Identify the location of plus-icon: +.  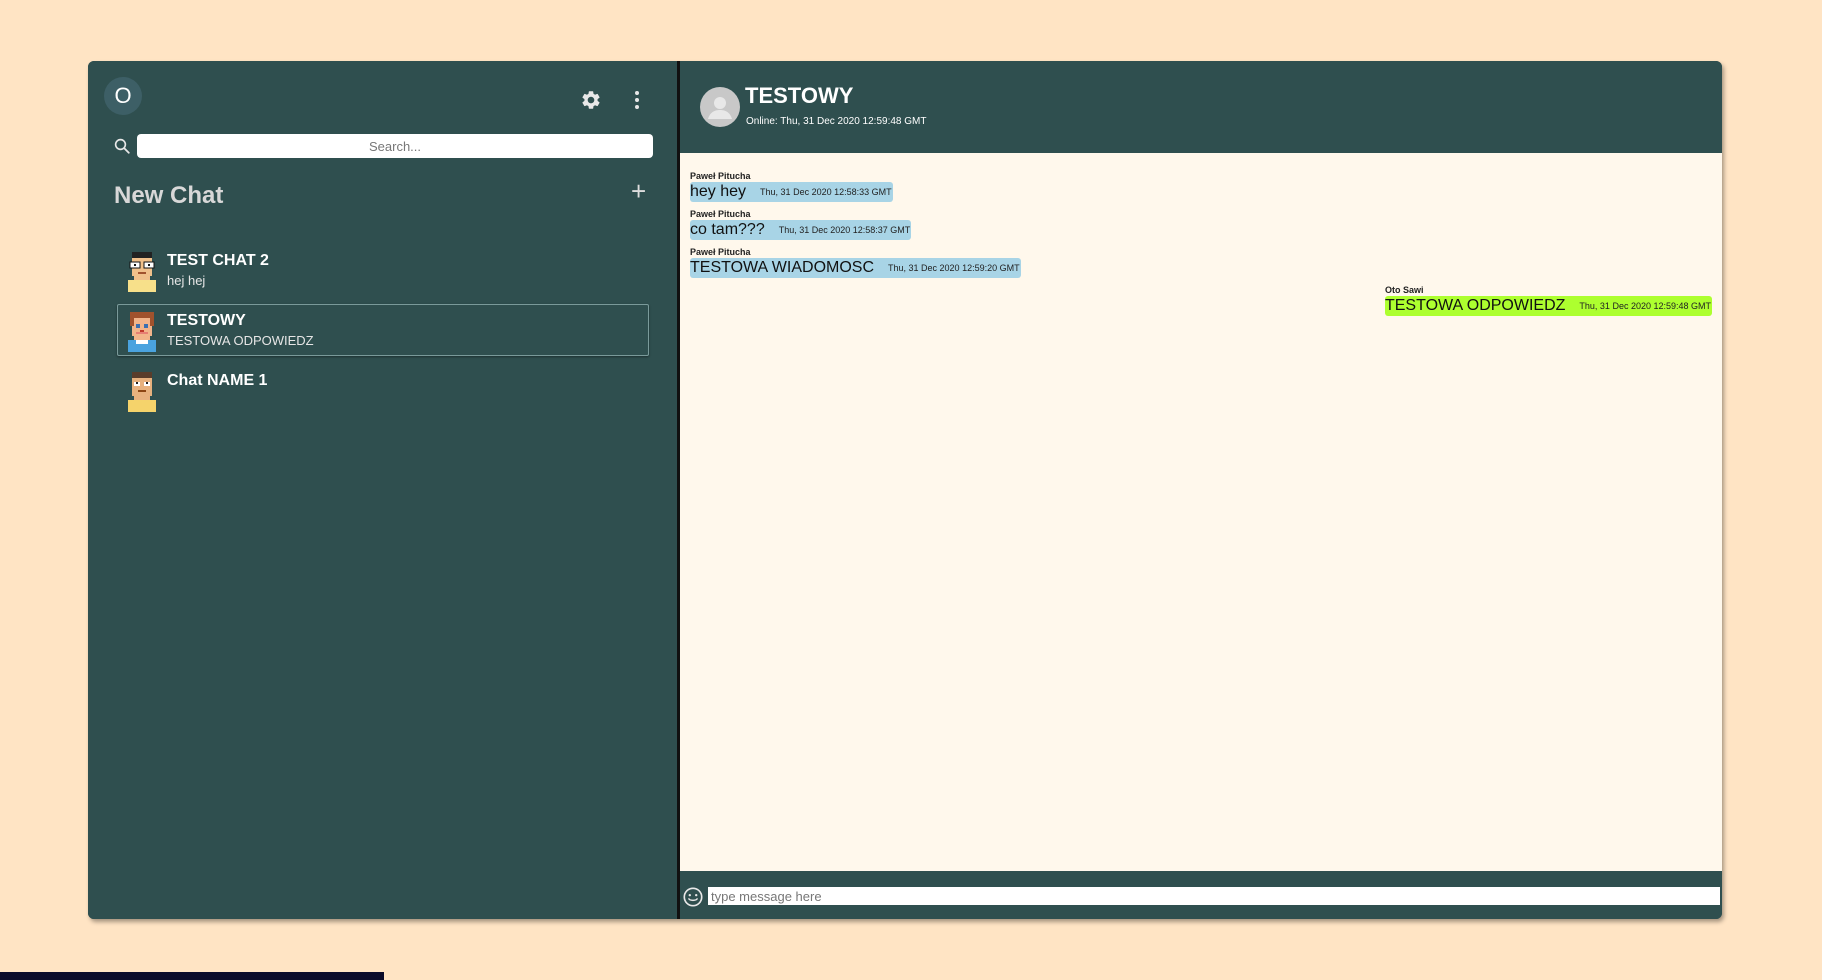
(638, 191).